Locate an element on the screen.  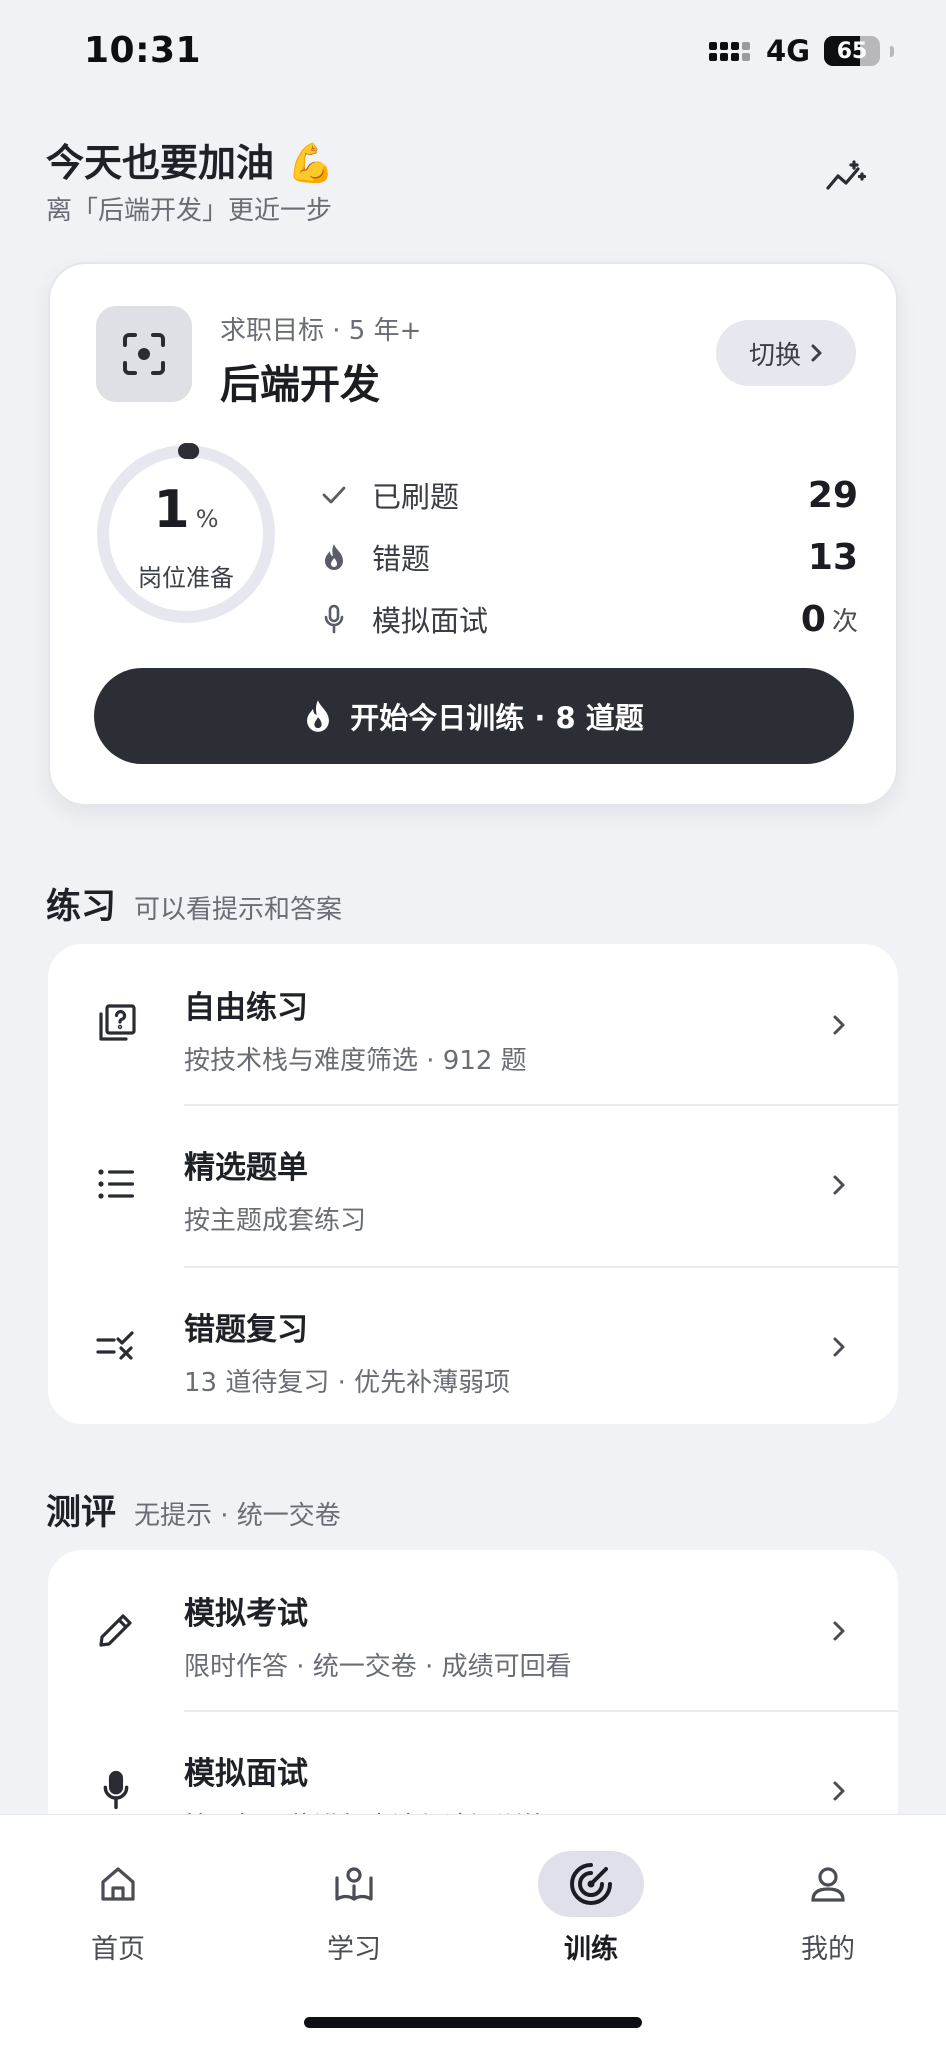
tab-profile: 我的 is located at coordinates (828, 1901).